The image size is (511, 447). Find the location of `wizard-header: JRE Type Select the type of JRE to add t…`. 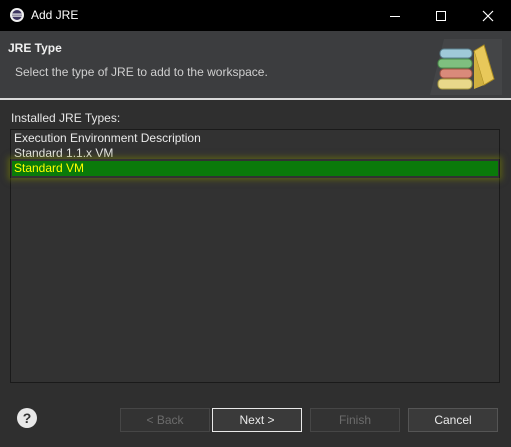

wizard-header: JRE Type Select the type of JRE to add t… is located at coordinates (255, 64).